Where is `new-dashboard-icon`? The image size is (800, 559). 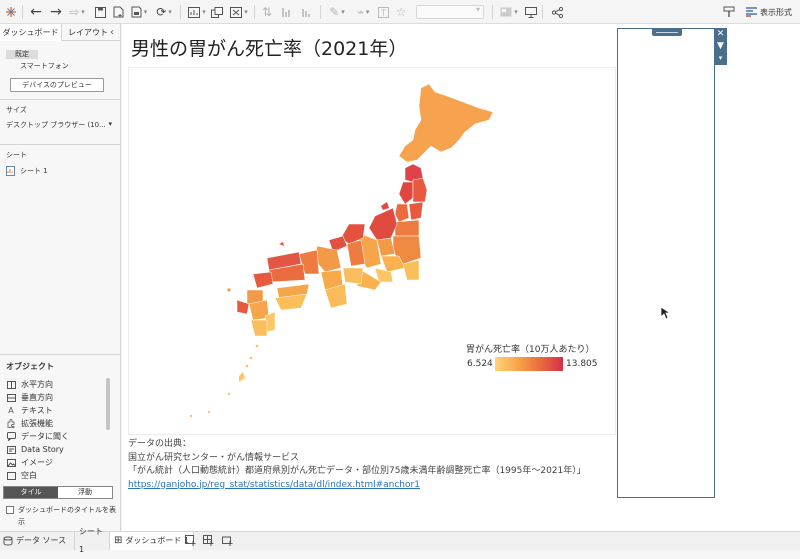
new-dashboard-icon is located at coordinates (208, 542).